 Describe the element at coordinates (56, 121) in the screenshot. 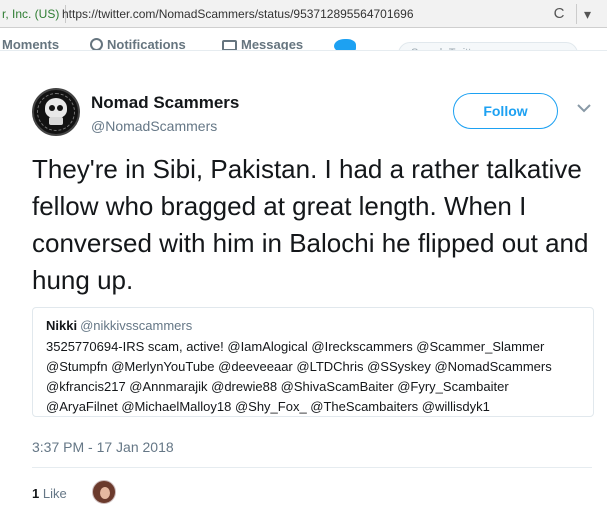

I see `skull-jaw` at that location.